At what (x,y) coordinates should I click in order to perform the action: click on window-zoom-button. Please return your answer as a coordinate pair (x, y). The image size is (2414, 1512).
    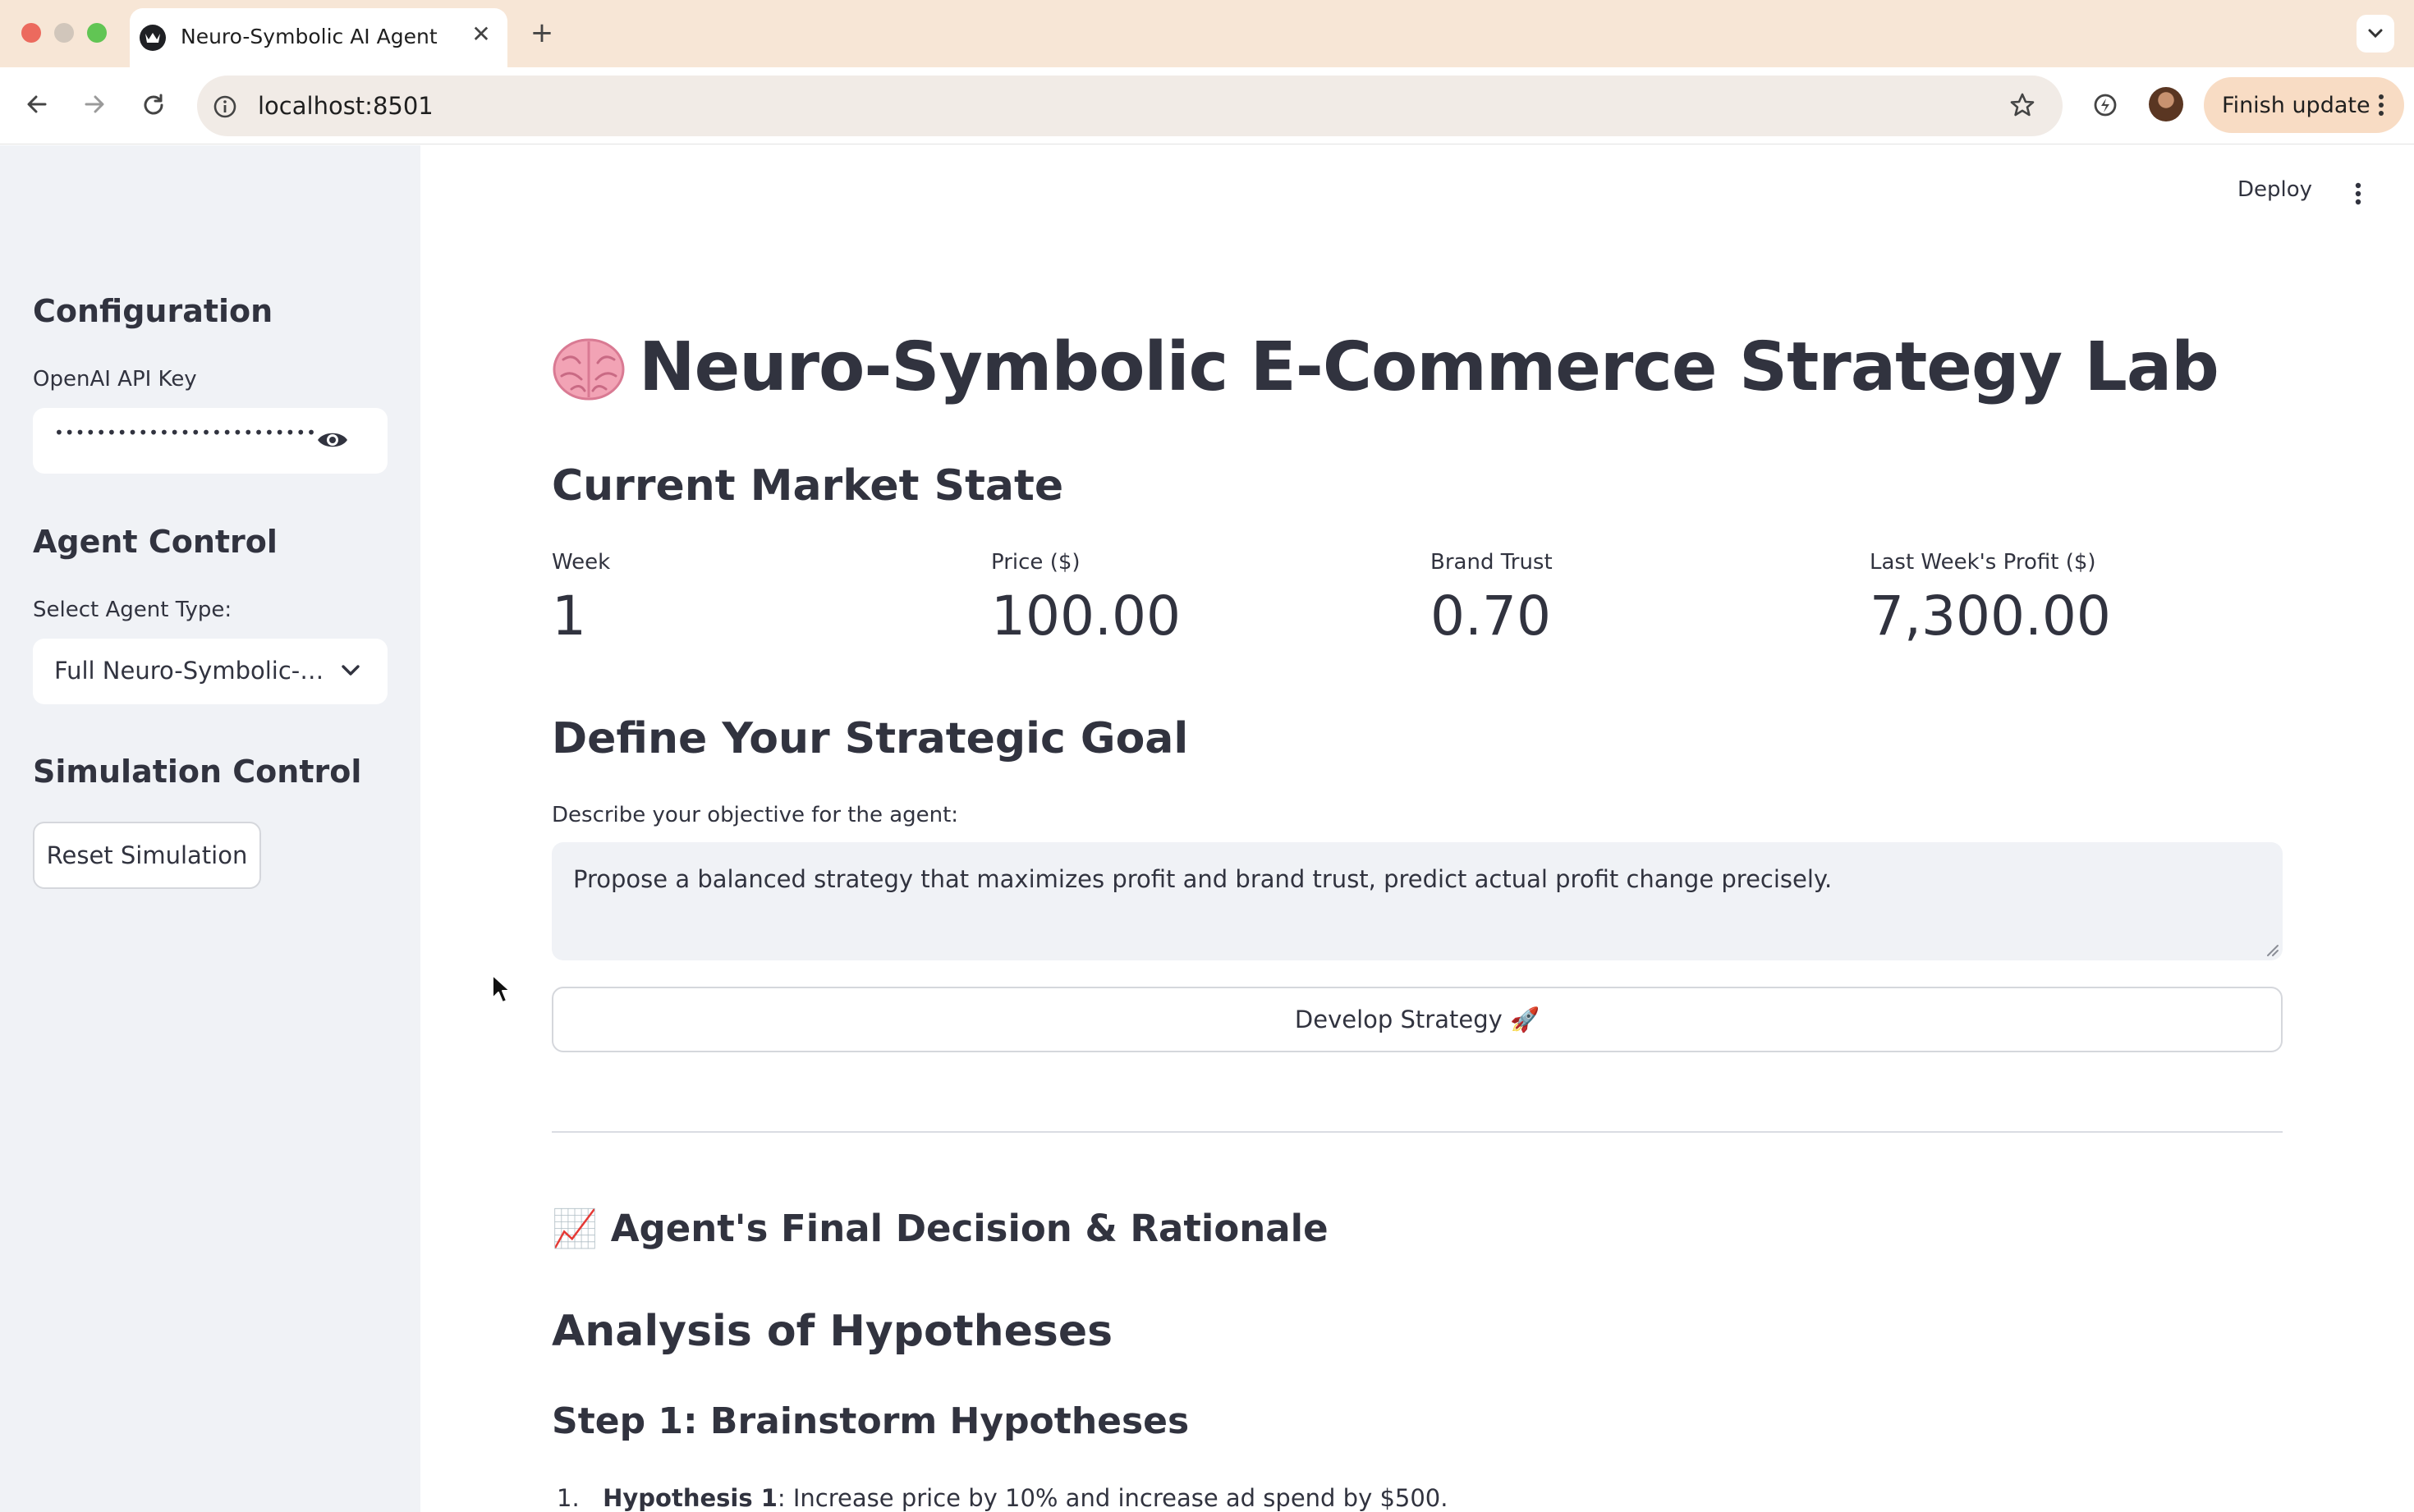
    Looking at the image, I should click on (97, 33).